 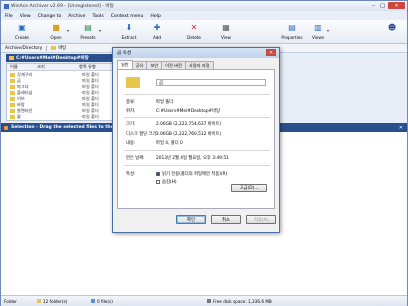 I want to click on open-button: ■ Open, so click(x=56, y=32).